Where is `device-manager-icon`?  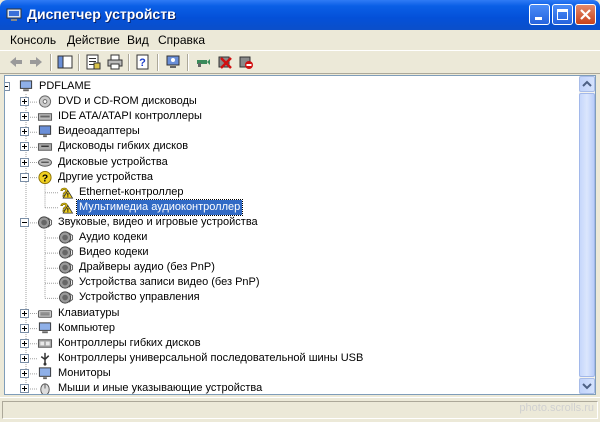 device-manager-icon is located at coordinates (14, 14).